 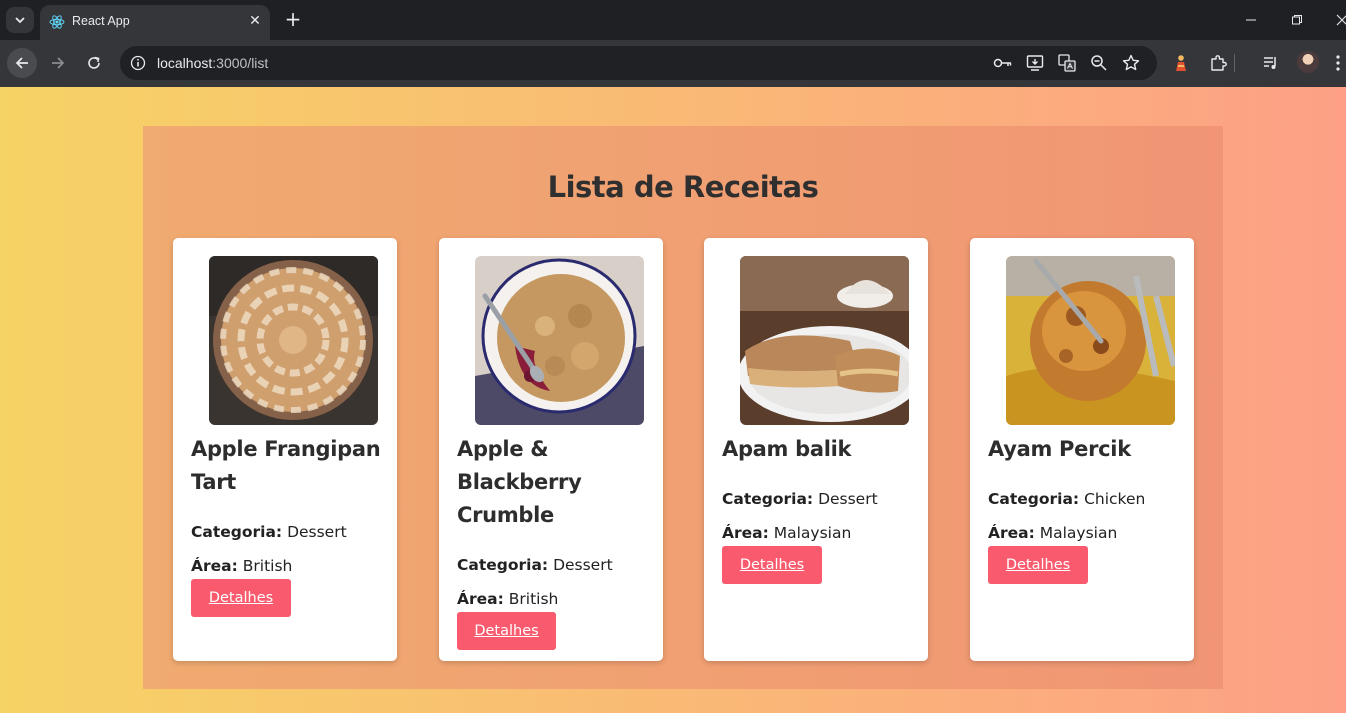 What do you see at coordinates (1003, 63) in the screenshot?
I see `password-key-icon` at bounding box center [1003, 63].